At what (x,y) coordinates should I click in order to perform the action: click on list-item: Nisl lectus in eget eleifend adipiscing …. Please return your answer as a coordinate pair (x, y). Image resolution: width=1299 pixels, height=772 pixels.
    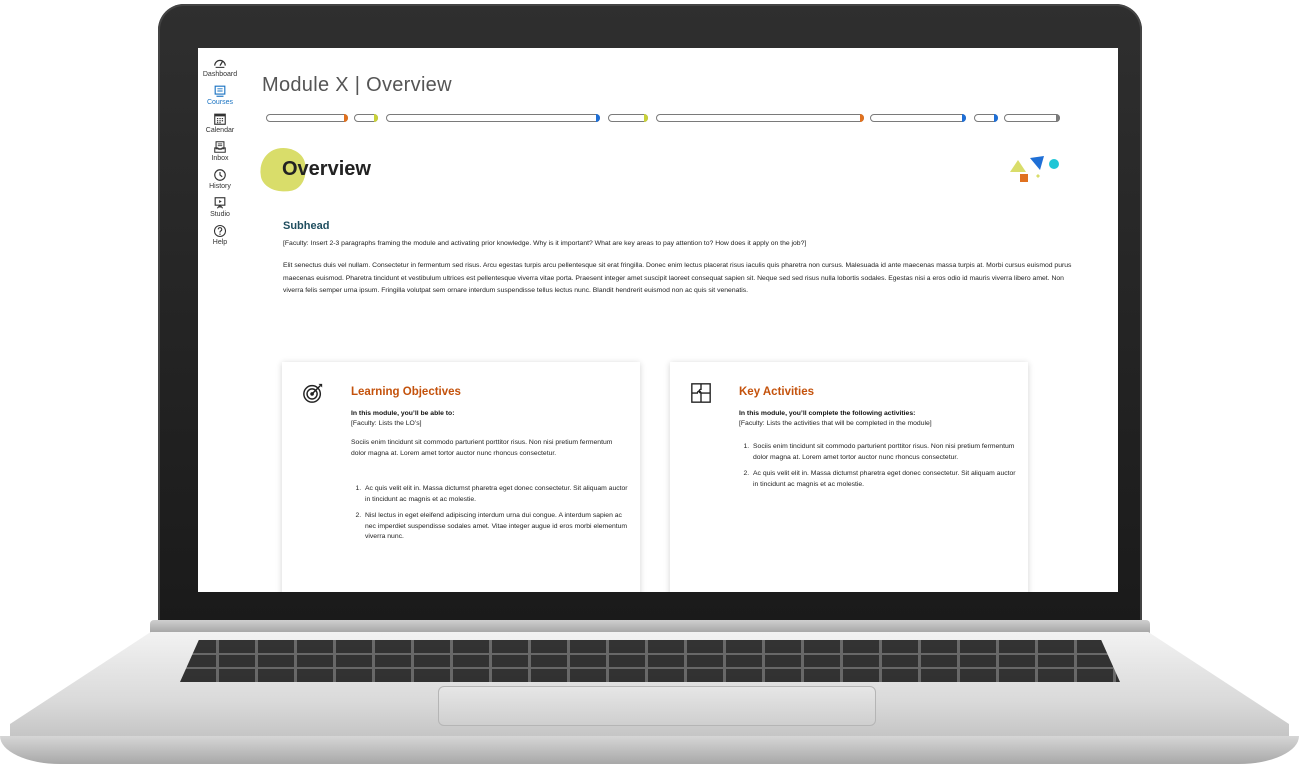
    Looking at the image, I should click on (498, 527).